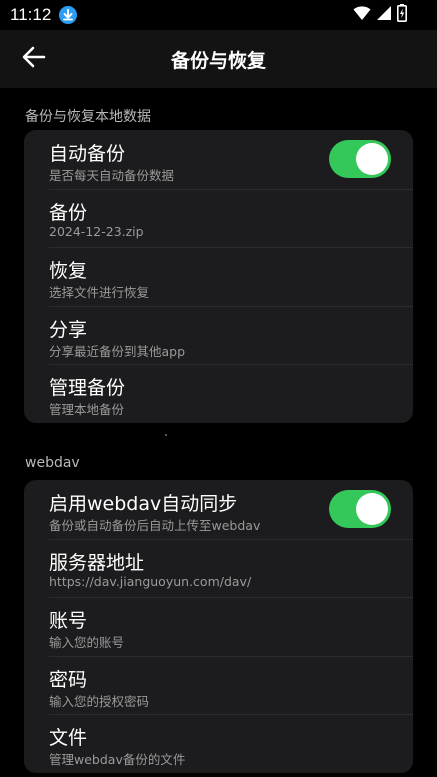  Describe the element at coordinates (68, 15) in the screenshot. I see `download-icon` at that location.